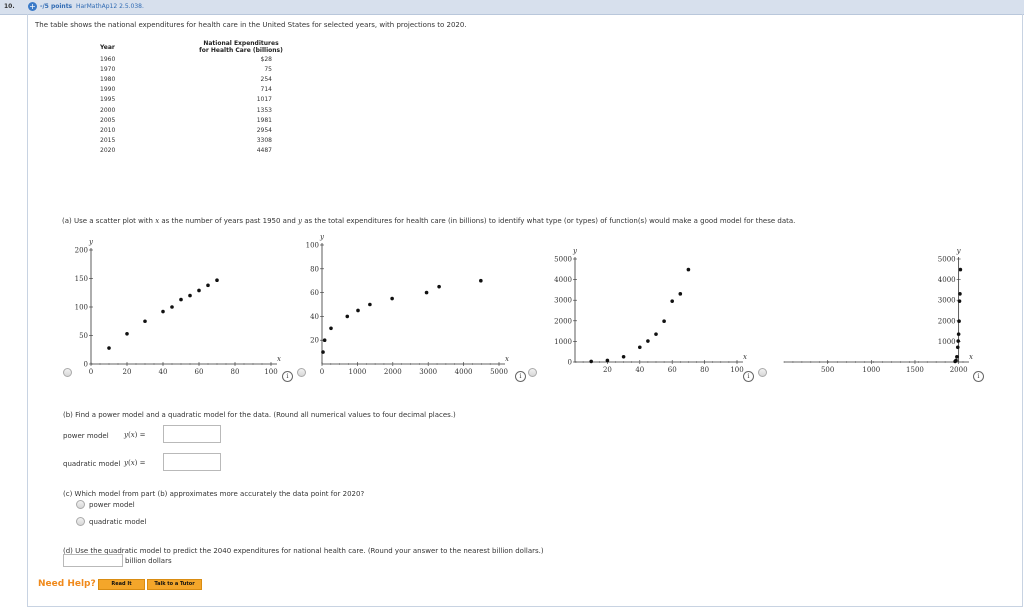 Image resolution: width=1024 pixels, height=610 pixels. What do you see at coordinates (117, 522) in the screenshot?
I see `quadratic-model-option: quadratic model` at bounding box center [117, 522].